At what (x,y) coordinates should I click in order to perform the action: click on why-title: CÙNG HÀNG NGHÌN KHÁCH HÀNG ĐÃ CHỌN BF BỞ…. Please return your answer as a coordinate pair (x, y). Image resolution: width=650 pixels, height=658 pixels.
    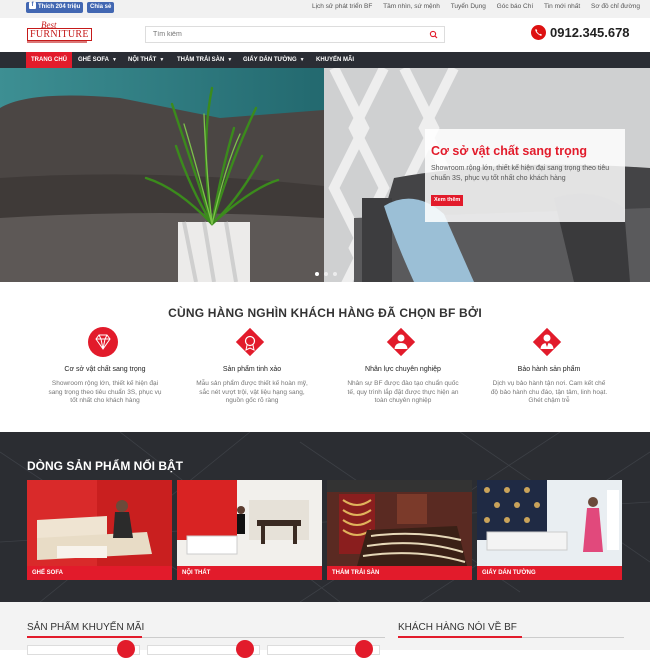
    Looking at the image, I should click on (325, 313).